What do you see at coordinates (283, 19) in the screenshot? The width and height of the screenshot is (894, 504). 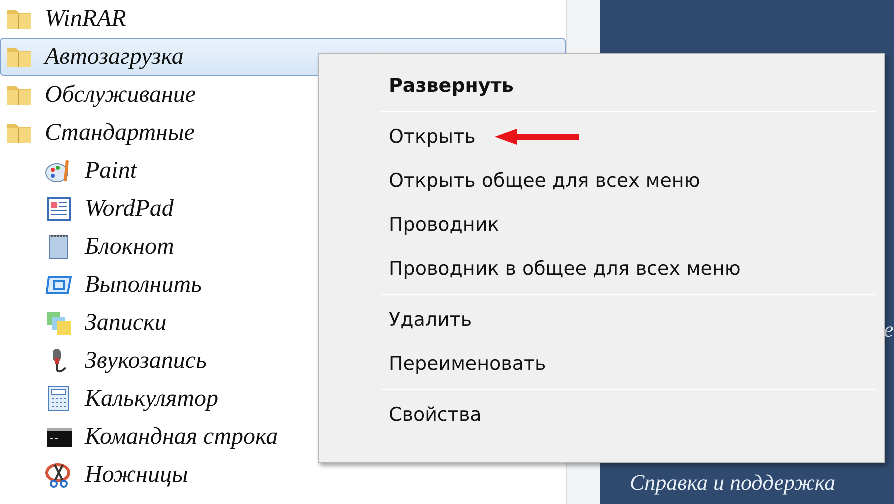 I see `program-item: WinRAR` at bounding box center [283, 19].